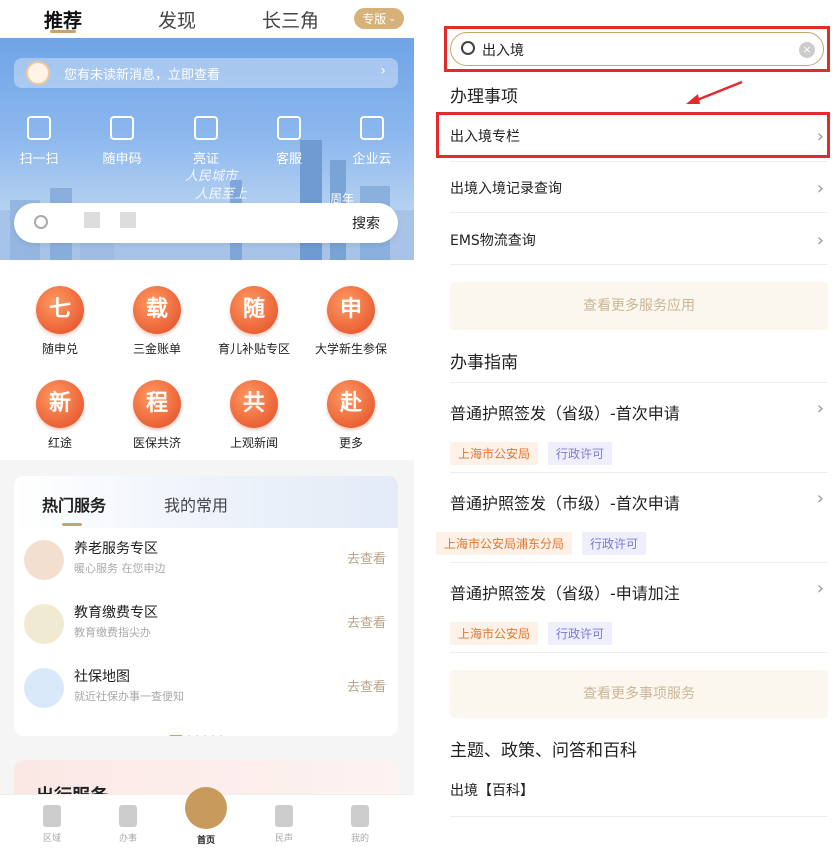 The height and width of the screenshot is (852, 834). I want to click on hot-service-row: 教育缴费专区 教育缴费指尖办 去查看, so click(206, 624).